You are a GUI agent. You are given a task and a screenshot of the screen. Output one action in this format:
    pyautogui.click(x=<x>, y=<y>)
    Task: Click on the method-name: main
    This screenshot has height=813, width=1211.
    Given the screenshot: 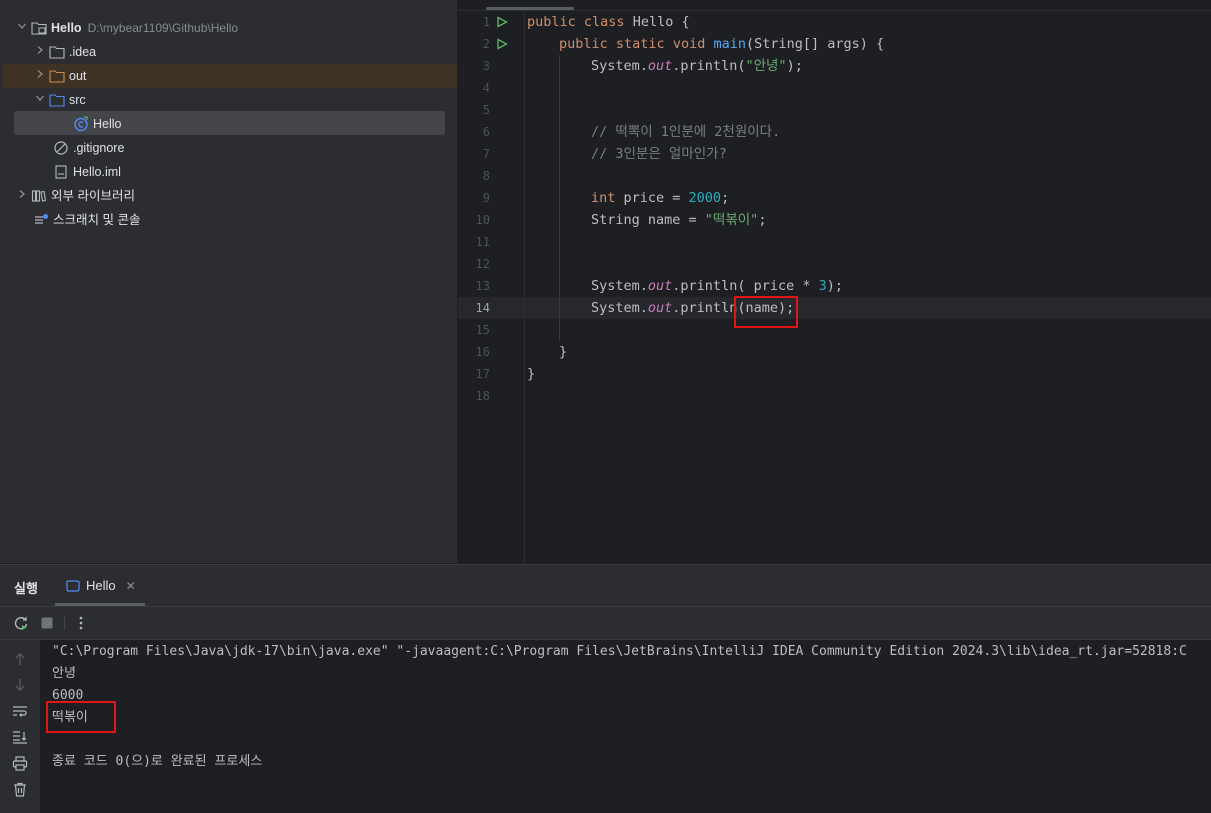 What is the action you would take?
    pyautogui.click(x=730, y=44)
    